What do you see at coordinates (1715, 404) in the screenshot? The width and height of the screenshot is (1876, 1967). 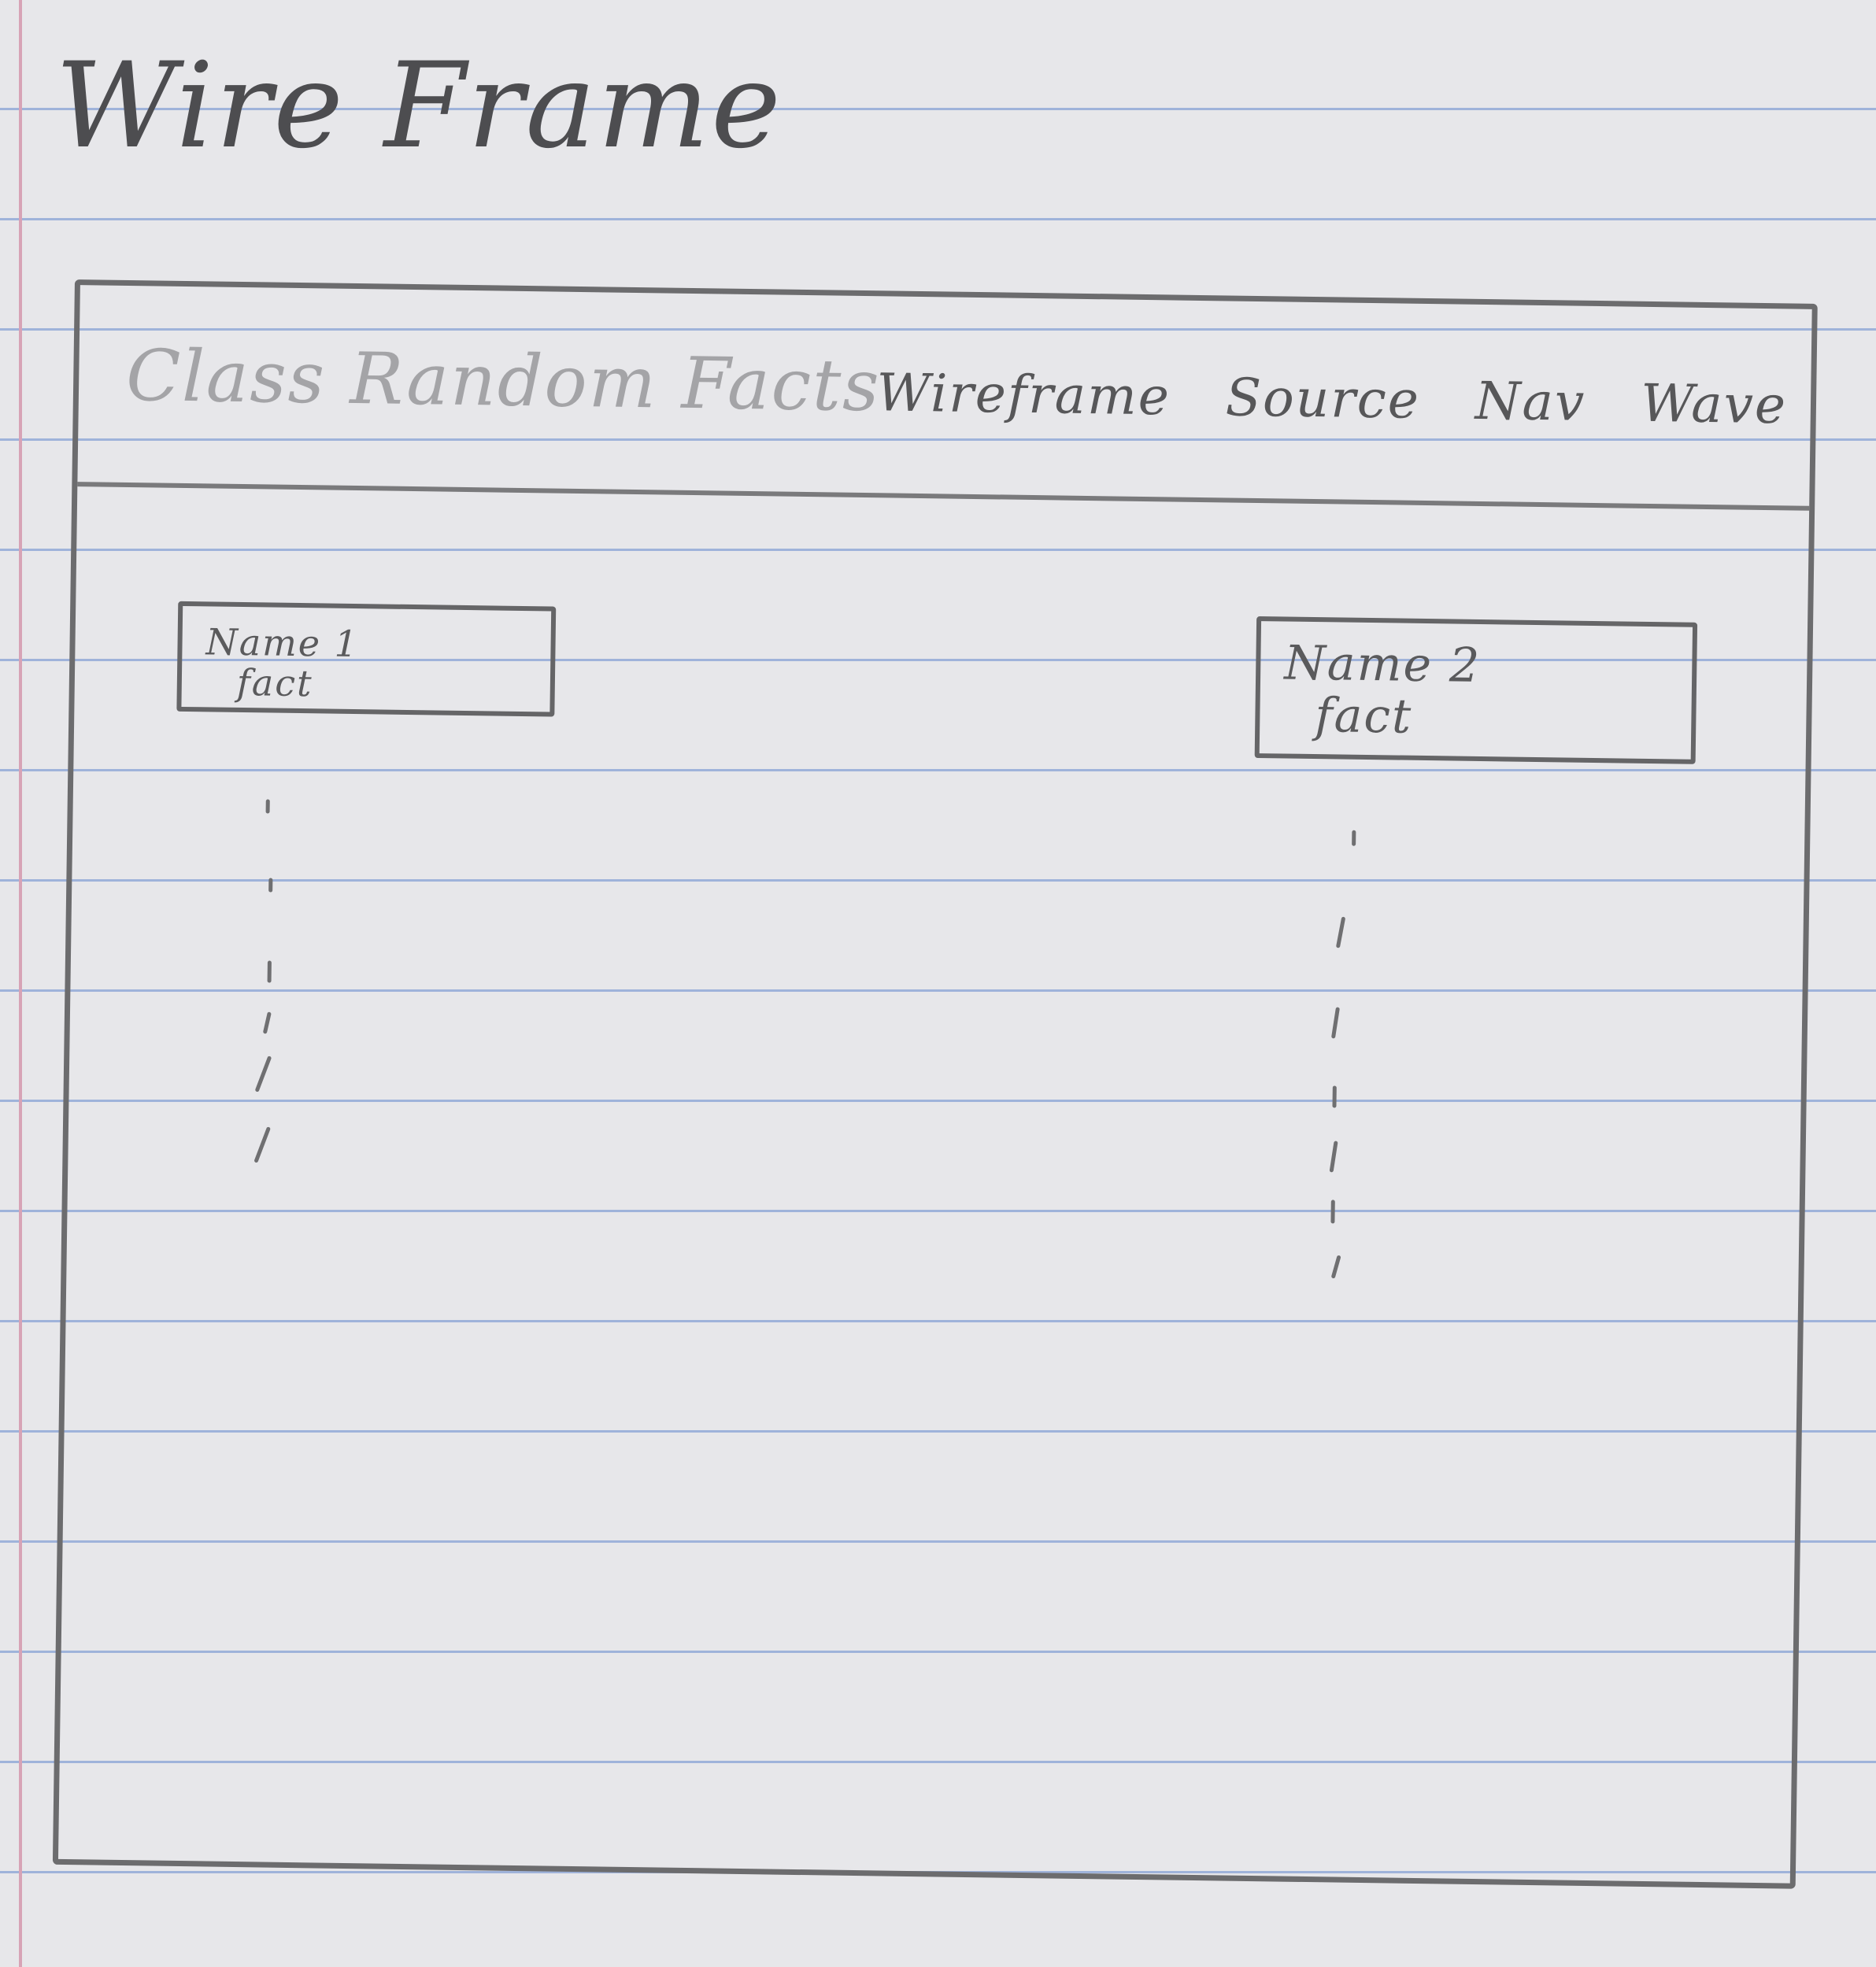 I see `nav-link-wave: Wave` at bounding box center [1715, 404].